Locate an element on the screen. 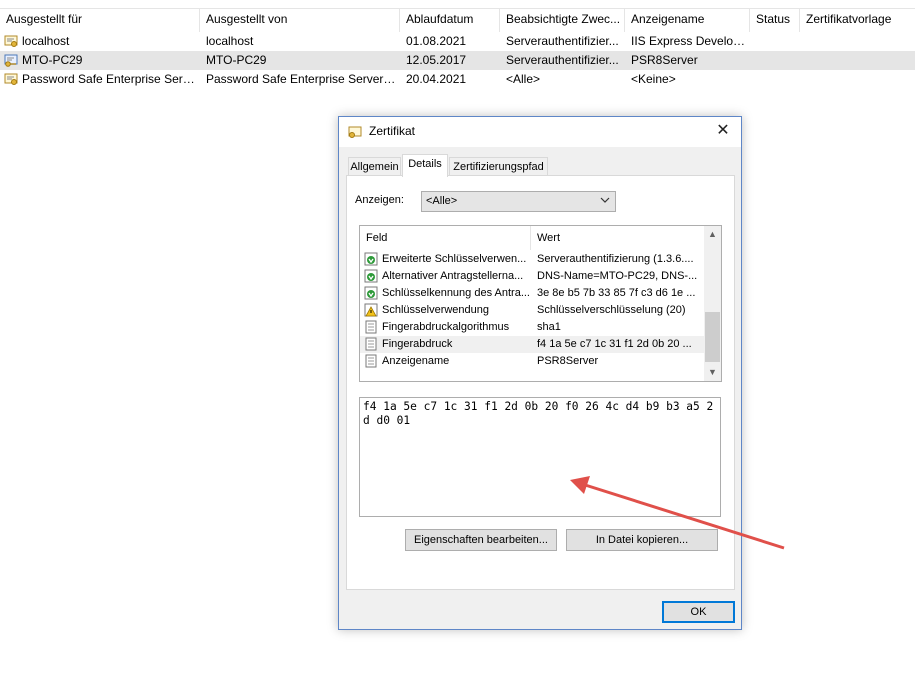 This screenshot has width=915, height=683. warning-icon is located at coordinates (371, 310).